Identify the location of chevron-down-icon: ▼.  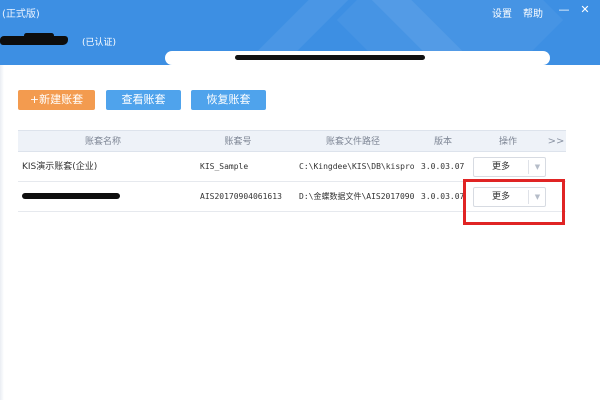
(537, 167).